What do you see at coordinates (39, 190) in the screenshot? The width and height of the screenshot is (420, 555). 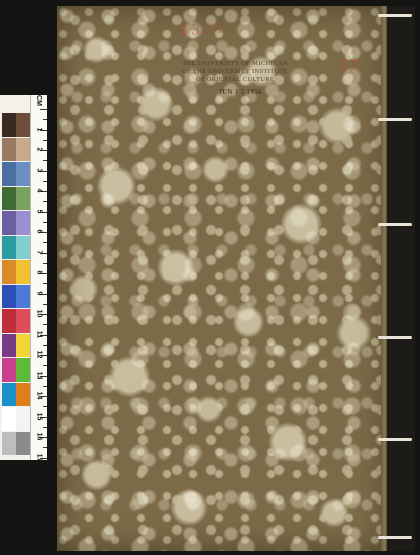 I see `ruler-number: 4` at bounding box center [39, 190].